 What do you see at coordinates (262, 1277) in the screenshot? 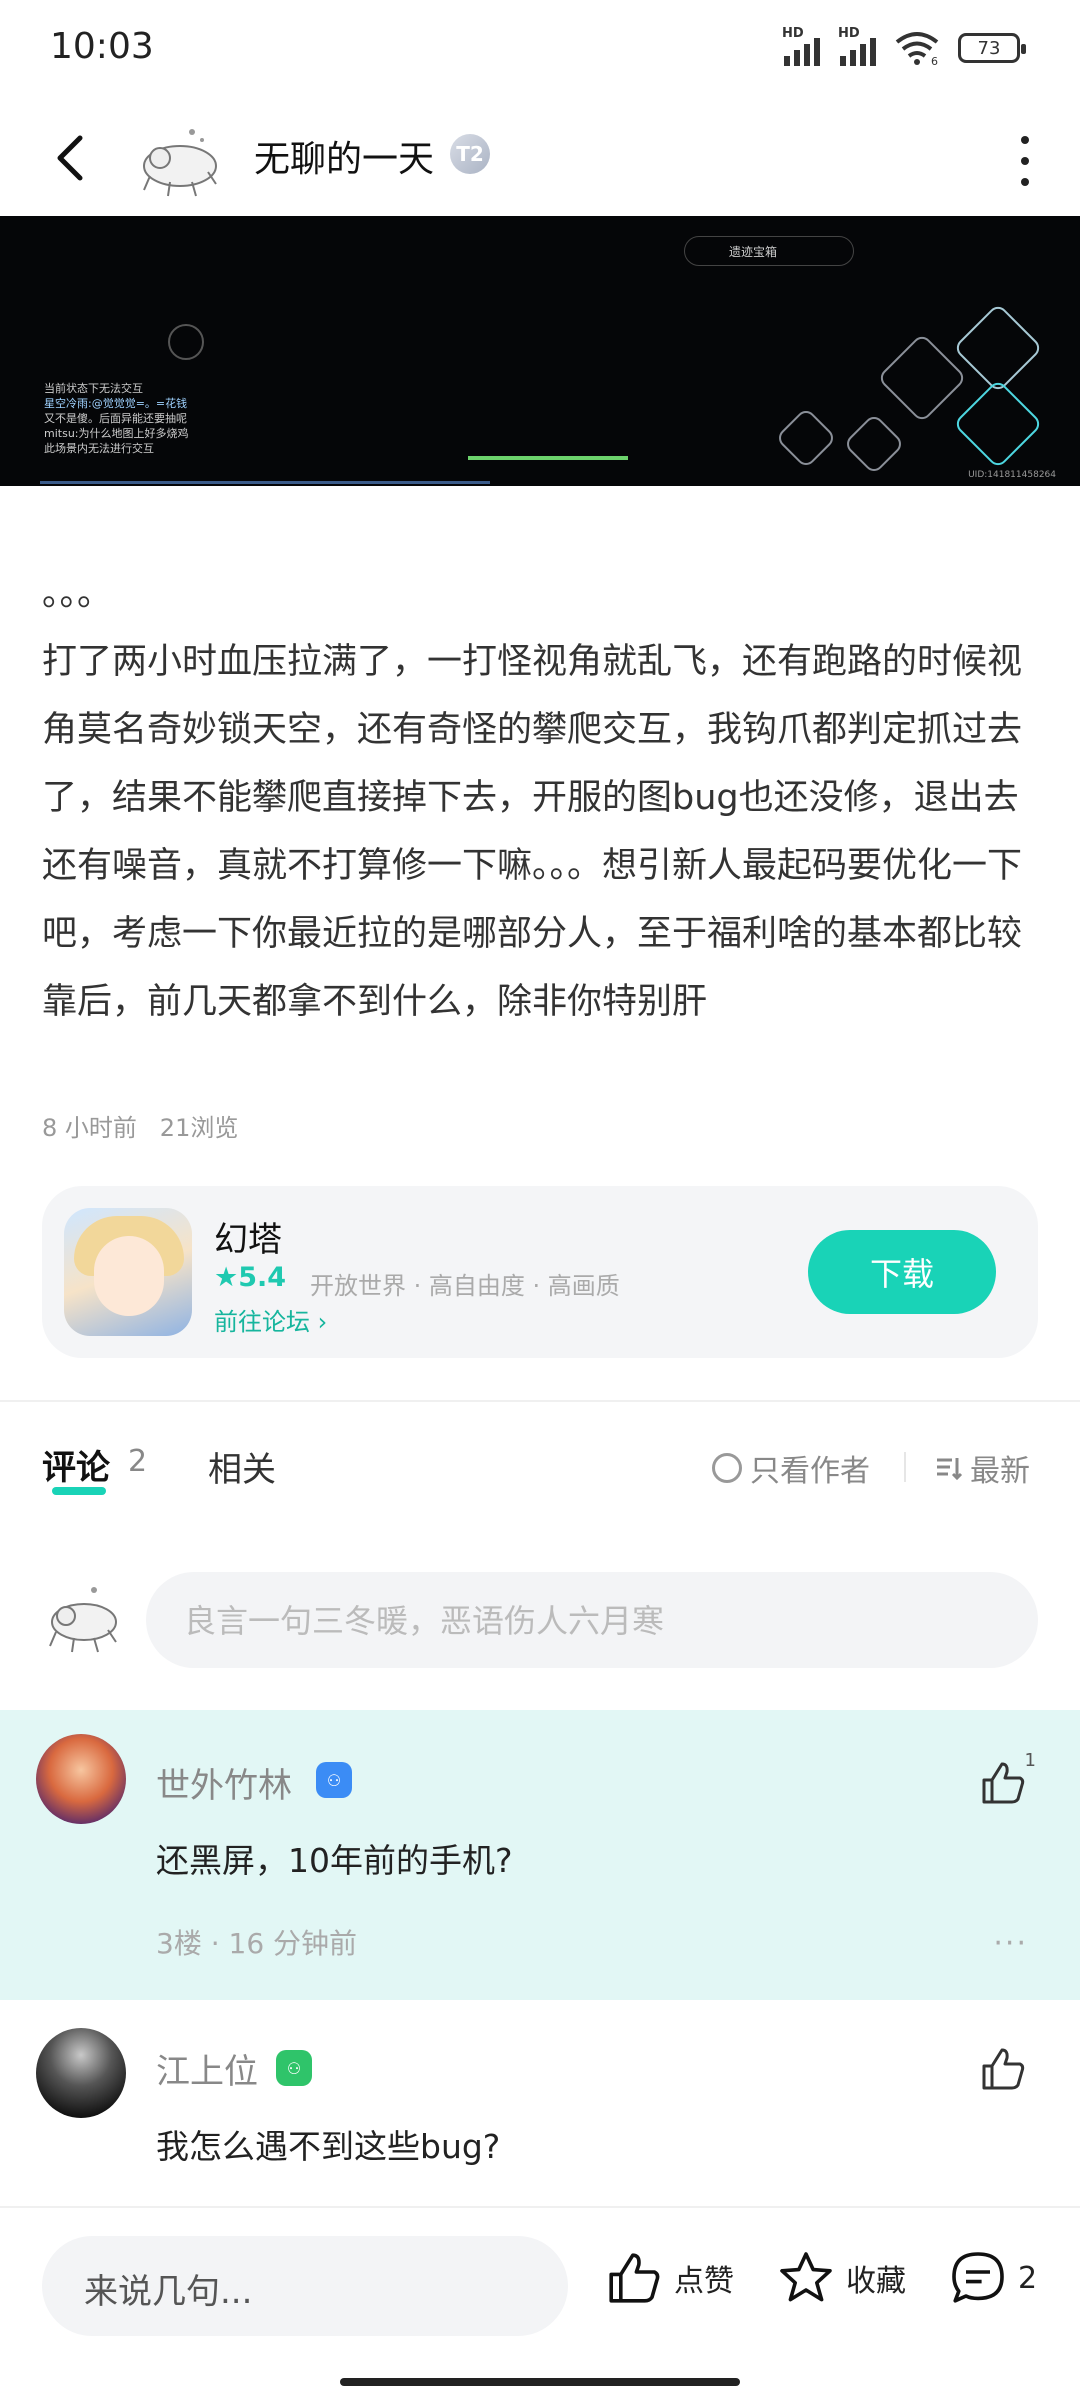
I see `rating-value: 5.4` at bounding box center [262, 1277].